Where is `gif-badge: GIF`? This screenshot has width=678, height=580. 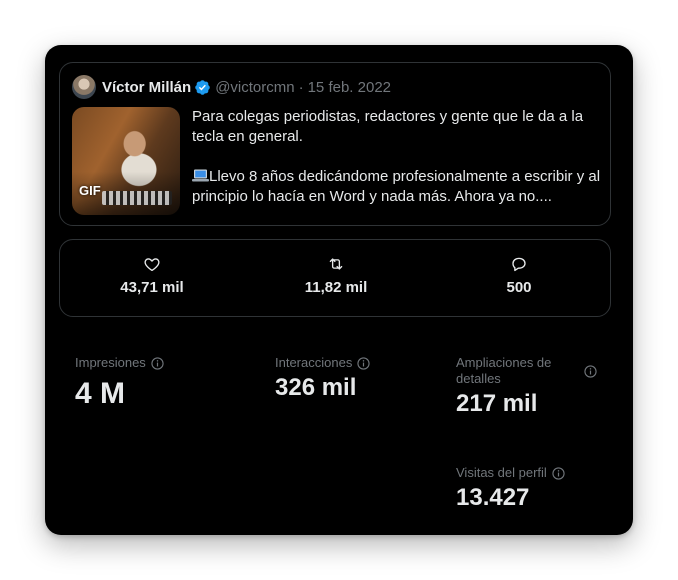
gif-badge: GIF is located at coordinates (90, 190).